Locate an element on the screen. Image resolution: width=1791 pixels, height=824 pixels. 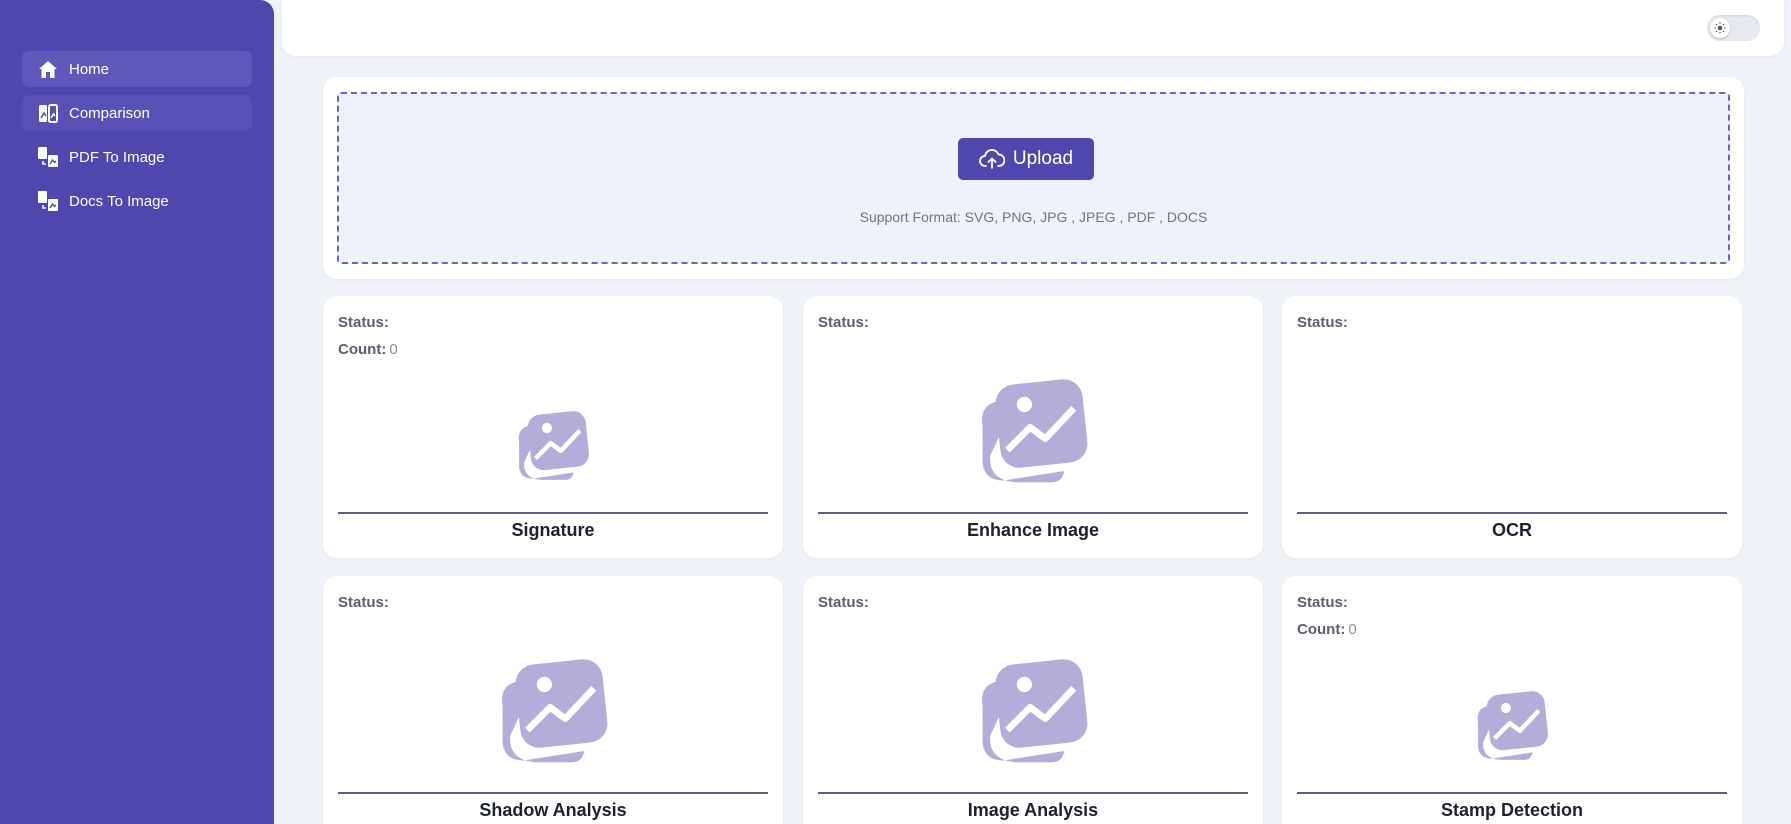
feature-card-shadow-analysis: Status: Shadow Analysis is located at coordinates (553, 700).